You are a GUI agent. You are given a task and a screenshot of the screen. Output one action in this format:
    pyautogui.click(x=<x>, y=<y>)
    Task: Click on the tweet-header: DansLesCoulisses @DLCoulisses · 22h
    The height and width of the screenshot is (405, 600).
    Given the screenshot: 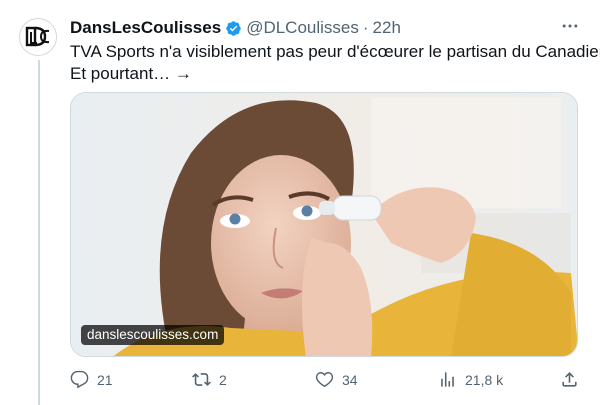 What is the action you would take?
    pyautogui.click(x=235, y=28)
    